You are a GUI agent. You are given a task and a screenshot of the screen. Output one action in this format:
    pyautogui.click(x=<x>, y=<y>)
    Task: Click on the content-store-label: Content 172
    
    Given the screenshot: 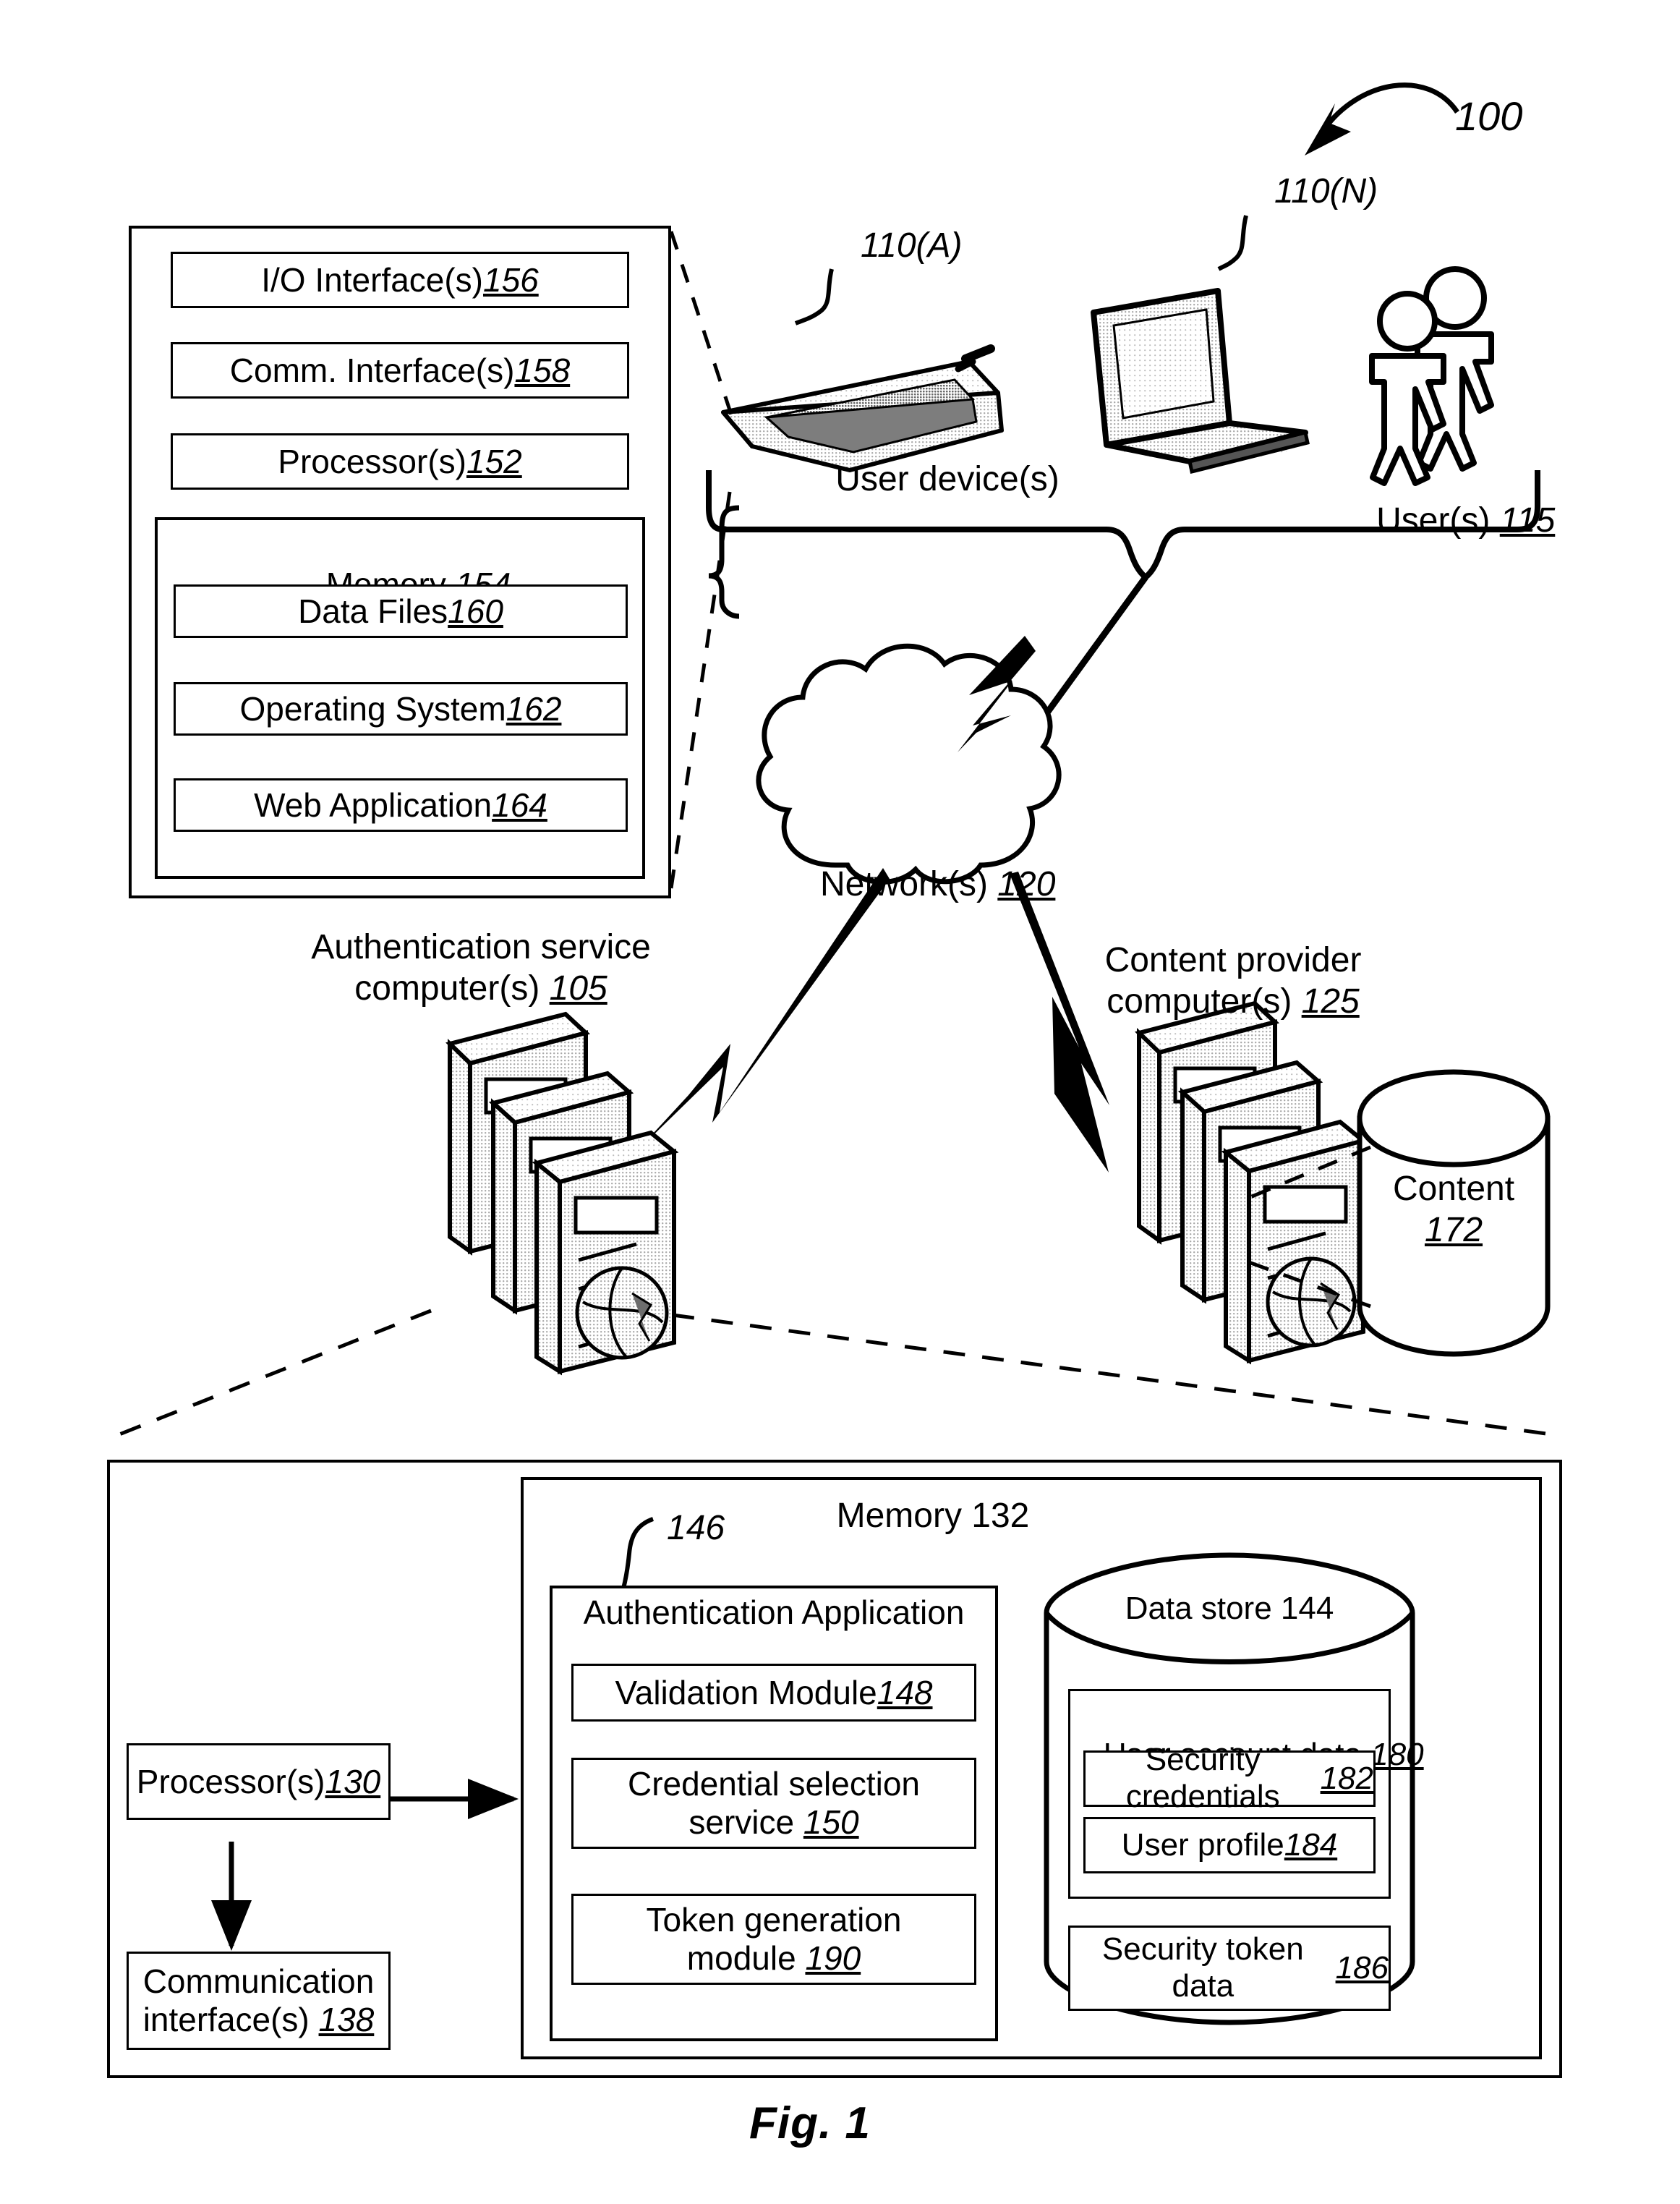 What is the action you would take?
    pyautogui.click(x=1453, y=1209)
    